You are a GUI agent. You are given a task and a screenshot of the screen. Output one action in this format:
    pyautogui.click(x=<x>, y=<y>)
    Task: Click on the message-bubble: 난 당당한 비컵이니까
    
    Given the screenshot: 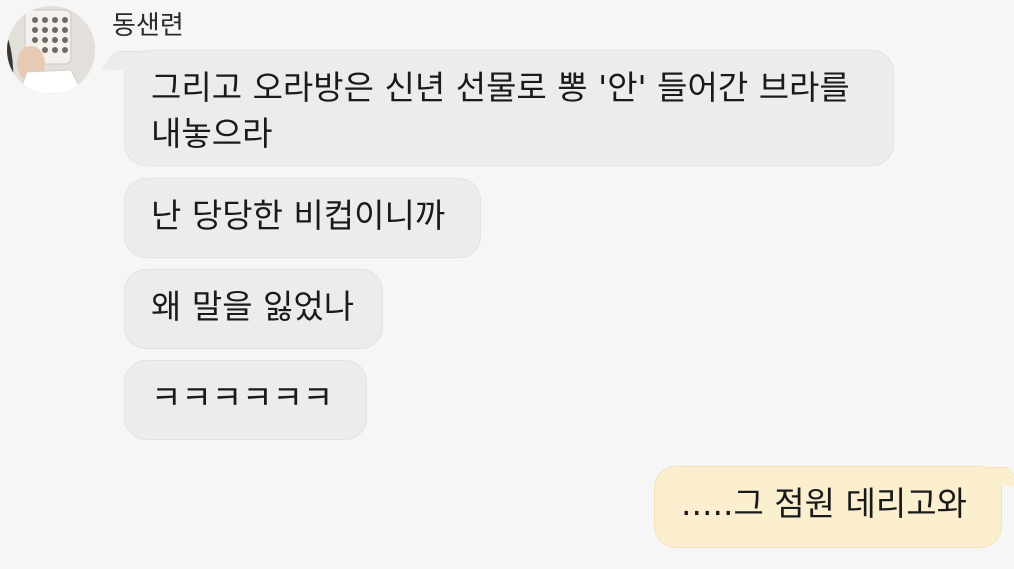 What is the action you would take?
    pyautogui.click(x=302, y=218)
    